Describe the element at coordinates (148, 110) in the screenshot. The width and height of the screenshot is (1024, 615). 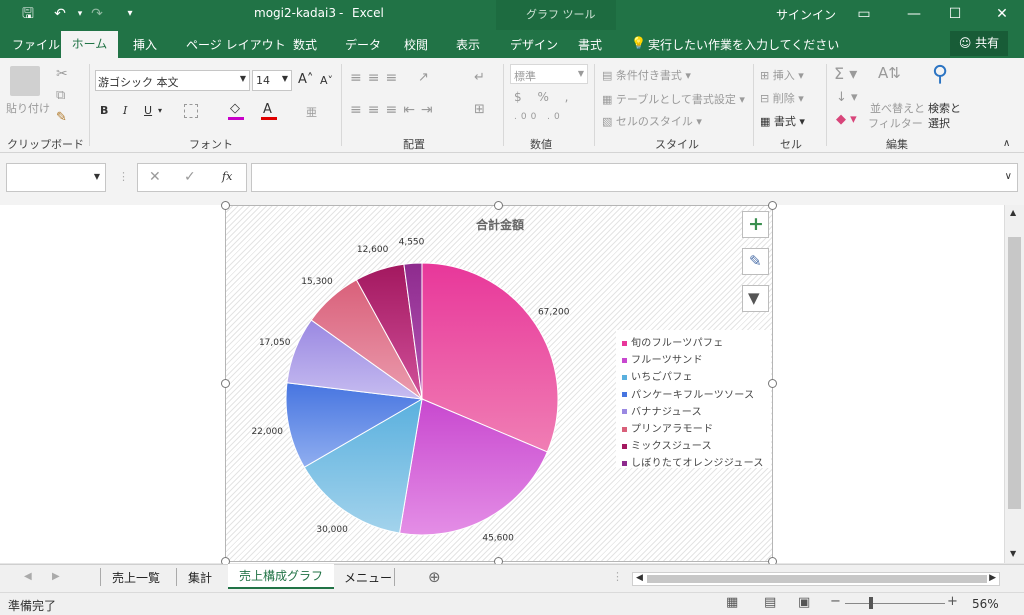
I see `underline-button: U` at that location.